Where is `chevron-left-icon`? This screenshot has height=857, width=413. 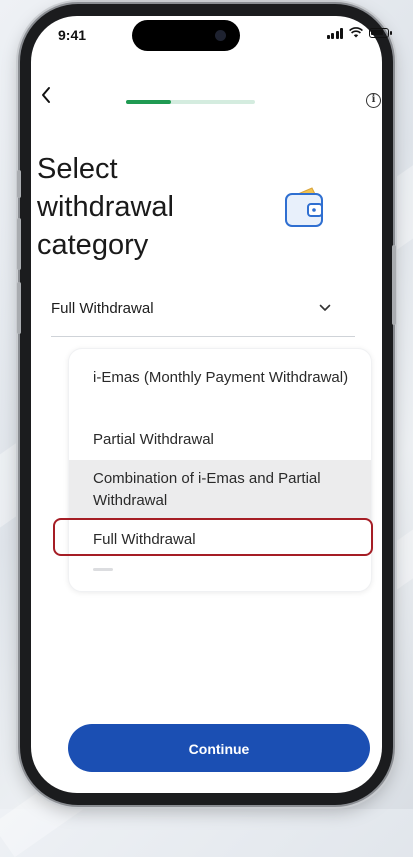
chevron-left-icon is located at coordinates (46, 95).